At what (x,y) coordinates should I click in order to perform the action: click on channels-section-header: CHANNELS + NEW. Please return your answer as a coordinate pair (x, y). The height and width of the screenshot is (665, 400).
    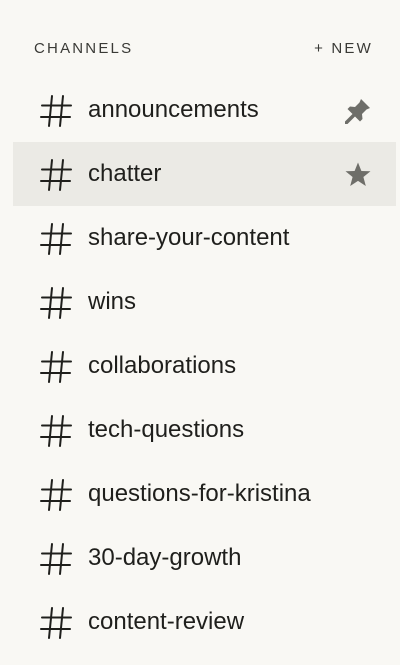
    Looking at the image, I should click on (203, 48).